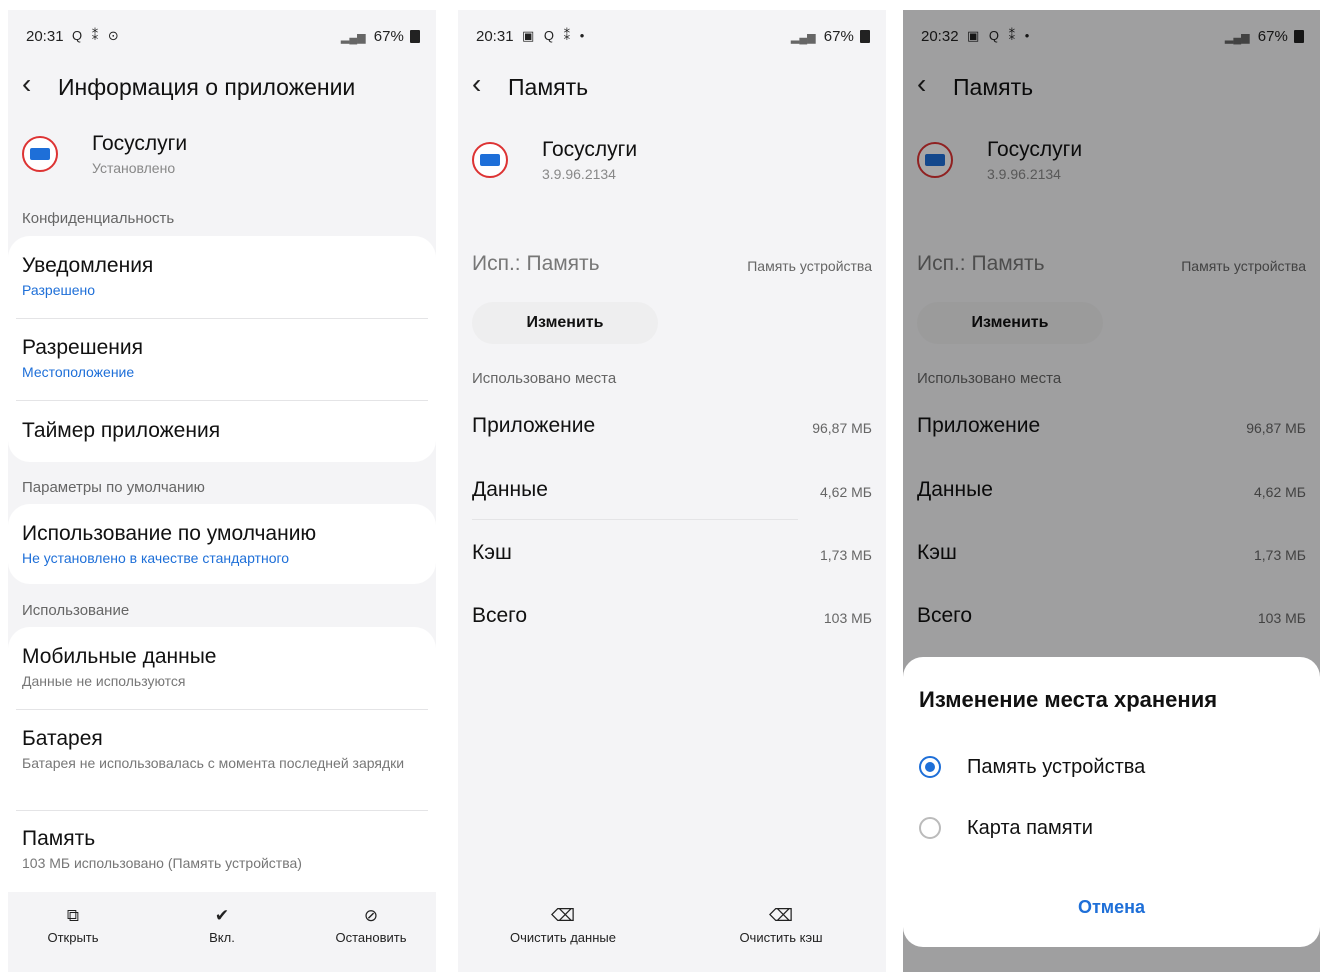  Describe the element at coordinates (846, 492) in the screenshot. I see `row-data-value: 4,62 МБ` at that location.